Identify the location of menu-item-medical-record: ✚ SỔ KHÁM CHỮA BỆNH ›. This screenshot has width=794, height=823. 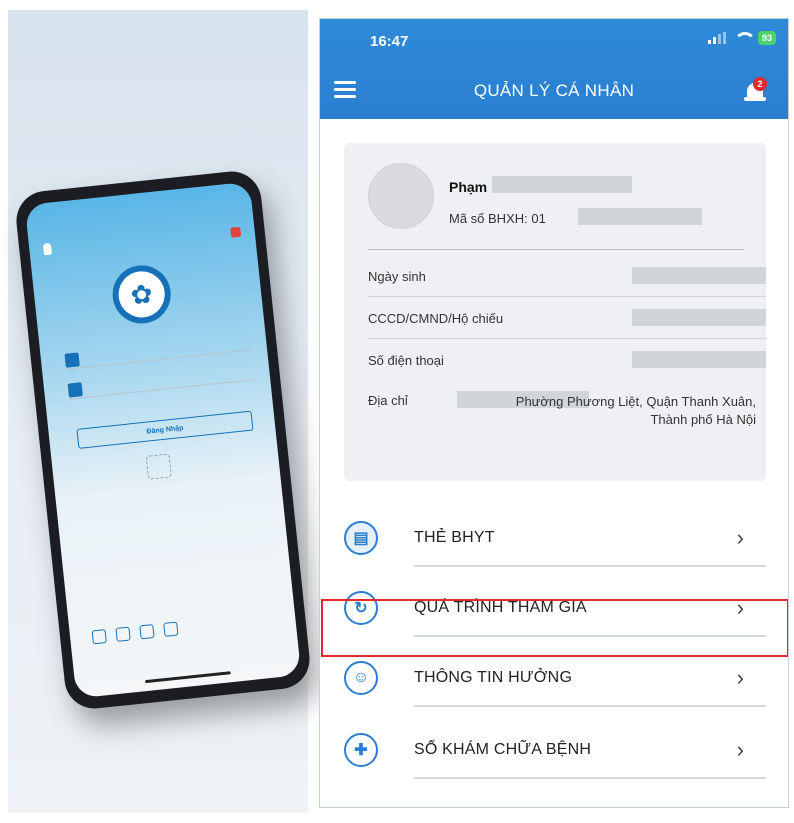
(555, 750).